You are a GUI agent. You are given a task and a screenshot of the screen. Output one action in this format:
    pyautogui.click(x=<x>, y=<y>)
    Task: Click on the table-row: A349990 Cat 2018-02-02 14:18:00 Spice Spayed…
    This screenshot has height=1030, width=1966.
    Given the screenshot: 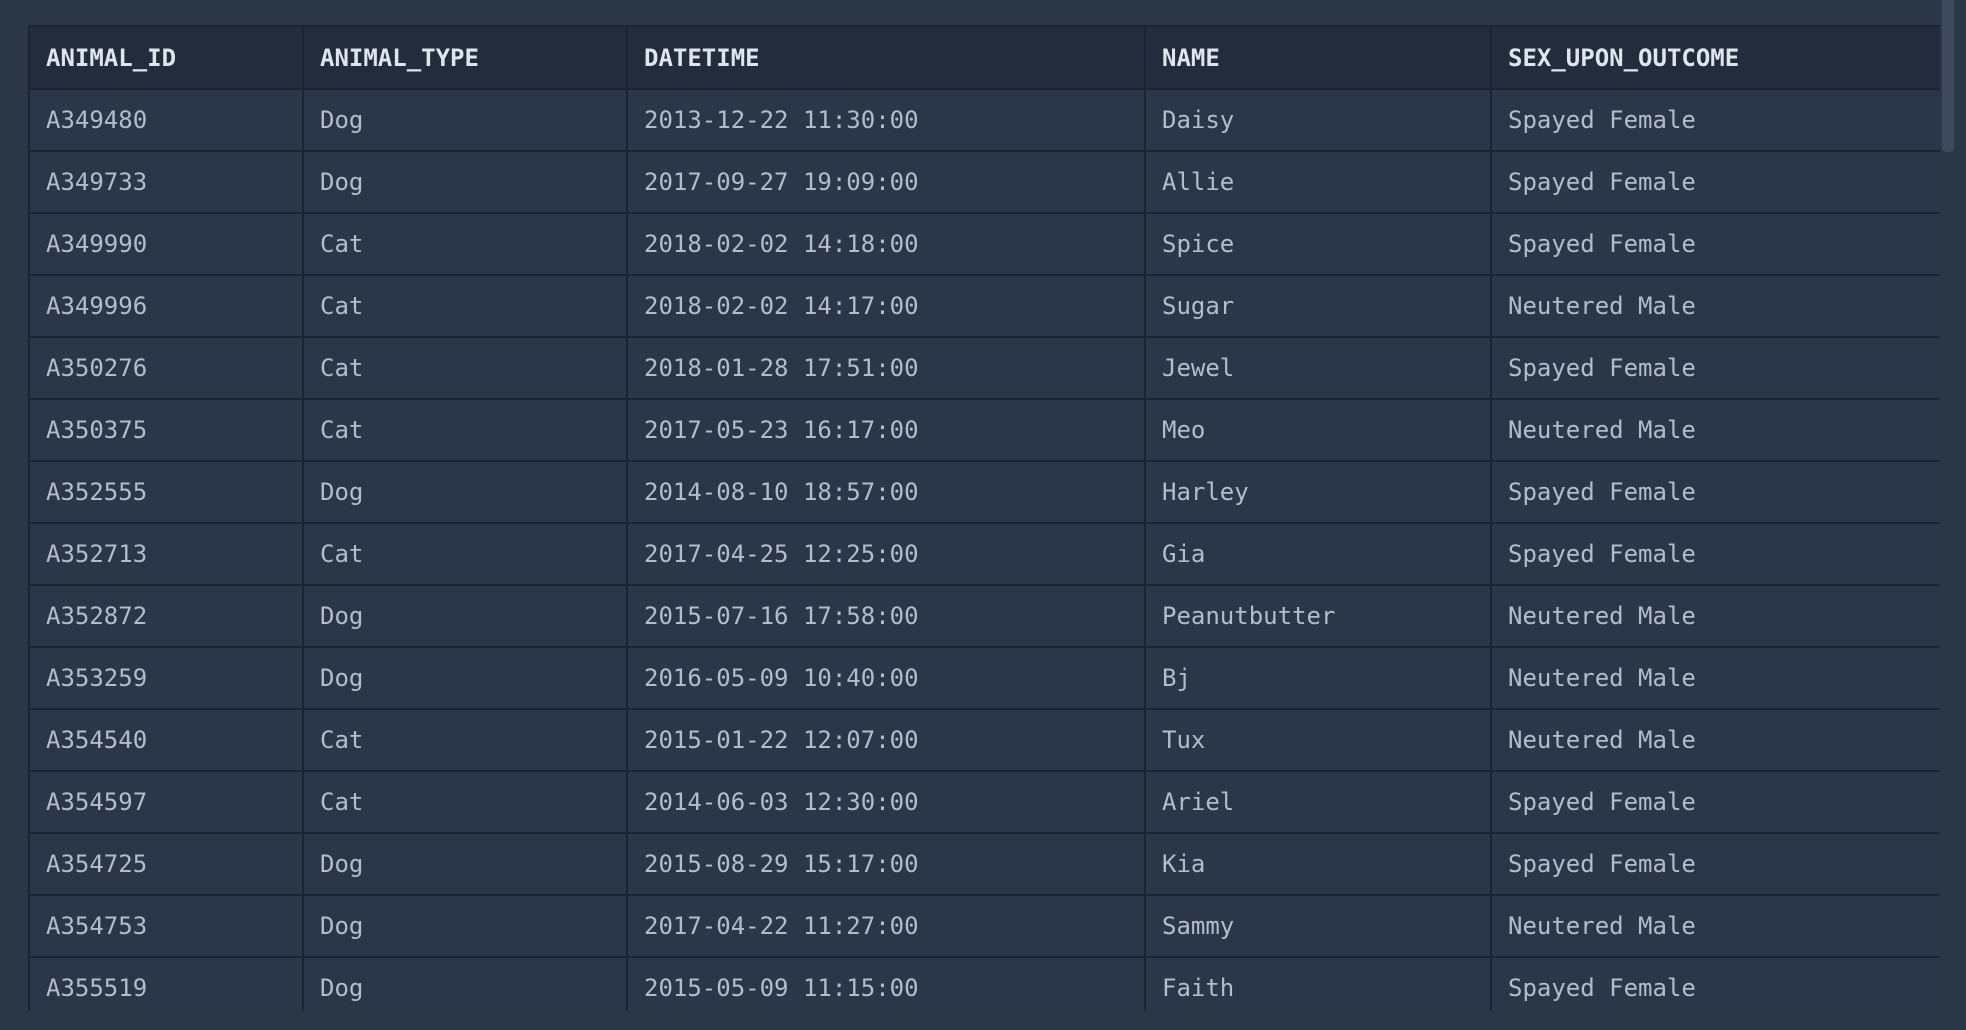 What is the action you would take?
    pyautogui.click(x=984, y=244)
    